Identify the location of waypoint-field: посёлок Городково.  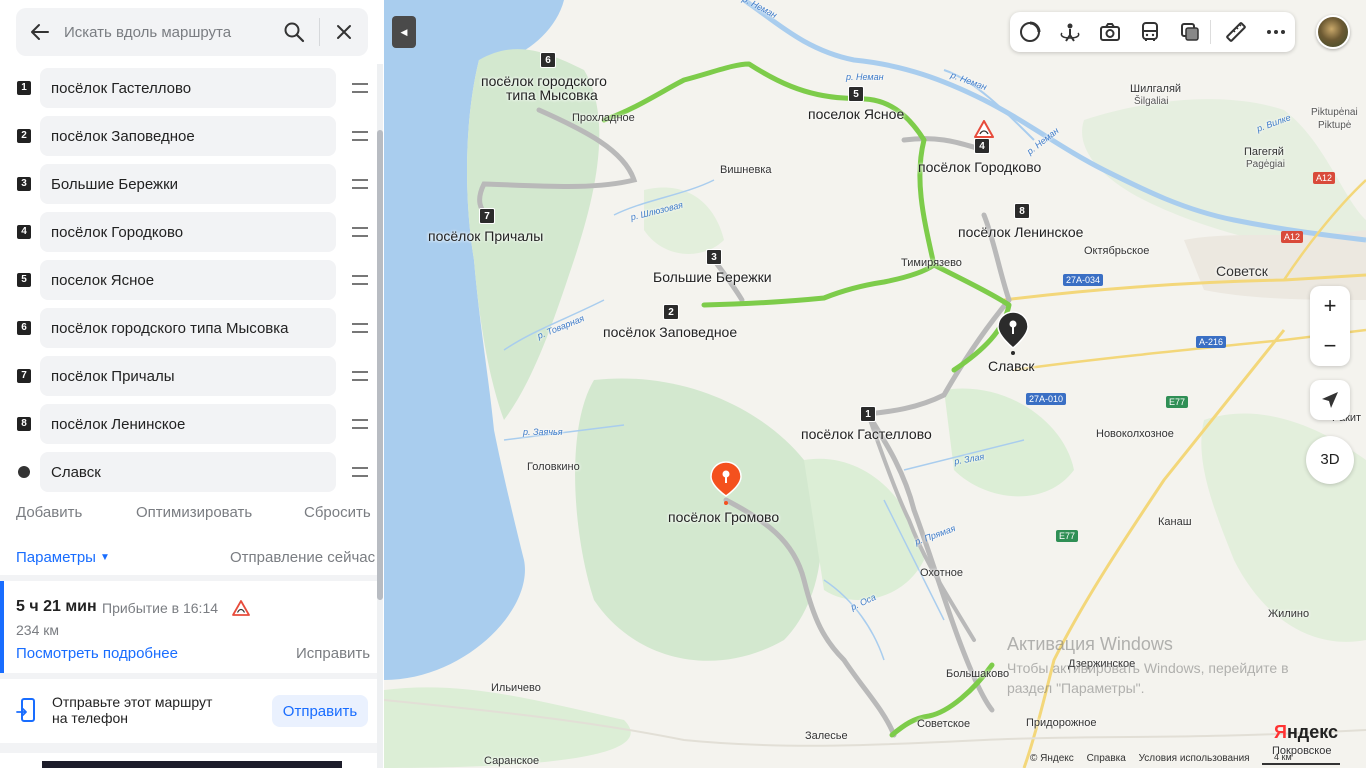
(188, 232).